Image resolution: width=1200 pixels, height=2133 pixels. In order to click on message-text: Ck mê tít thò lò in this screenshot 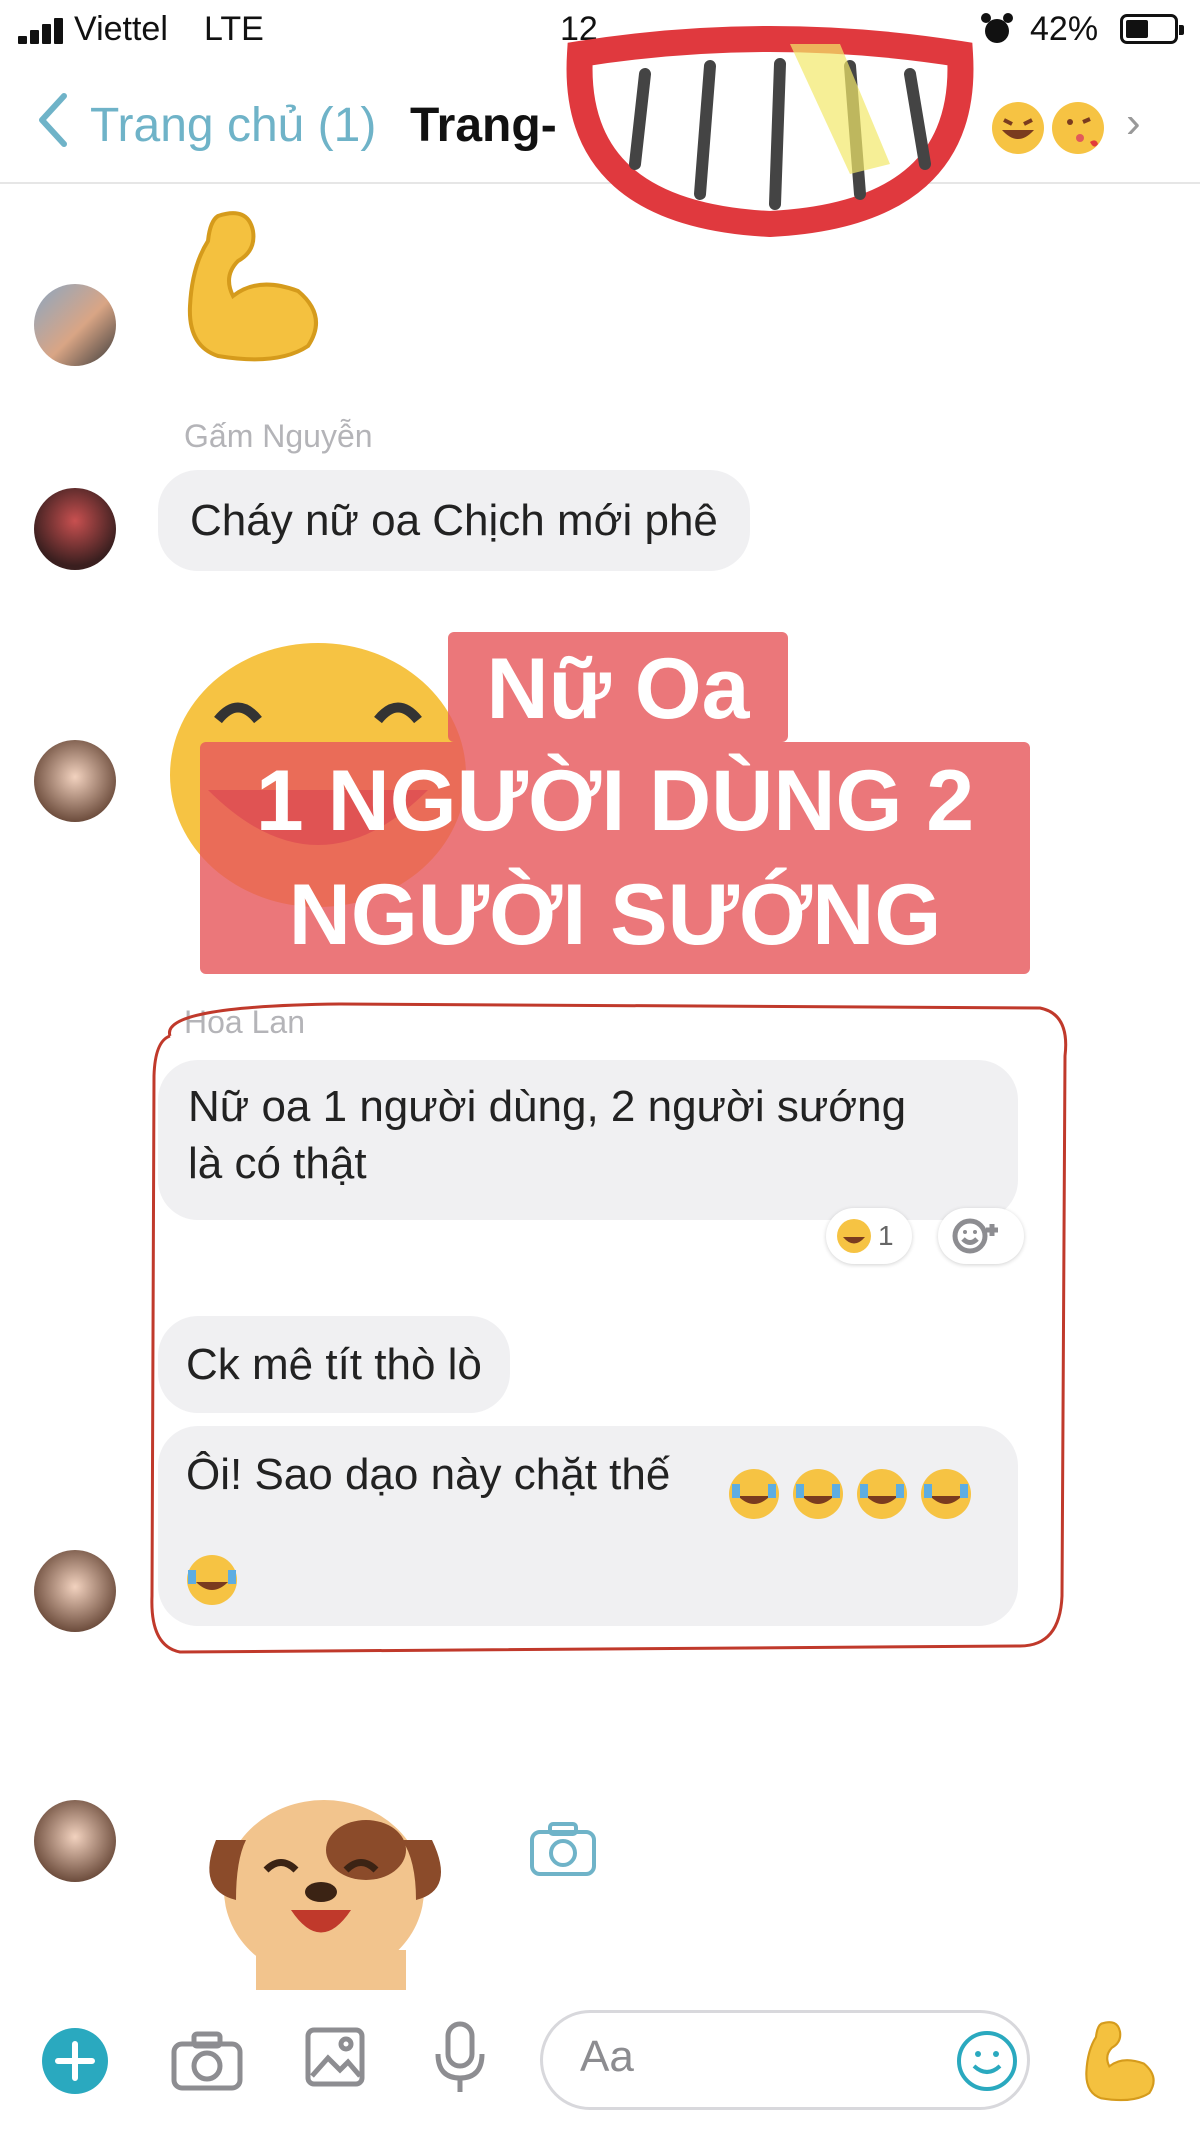, I will do `click(334, 1364)`.